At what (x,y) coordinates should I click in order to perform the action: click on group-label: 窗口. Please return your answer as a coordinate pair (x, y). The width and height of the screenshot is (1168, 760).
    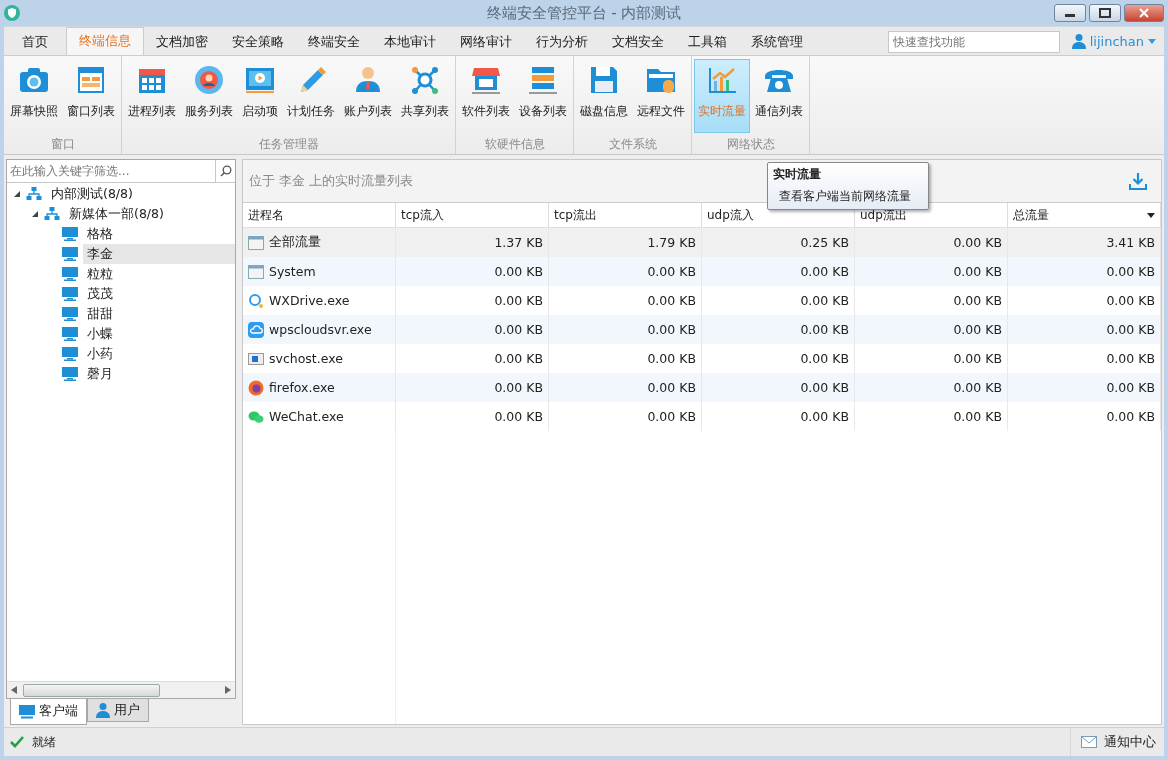
    Looking at the image, I should click on (62, 144).